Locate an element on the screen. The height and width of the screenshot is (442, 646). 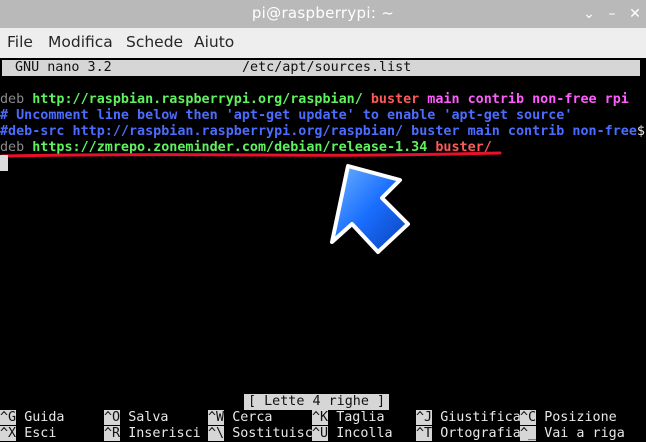
nano-filename: /etc/apt/sources.list is located at coordinates (327, 67).